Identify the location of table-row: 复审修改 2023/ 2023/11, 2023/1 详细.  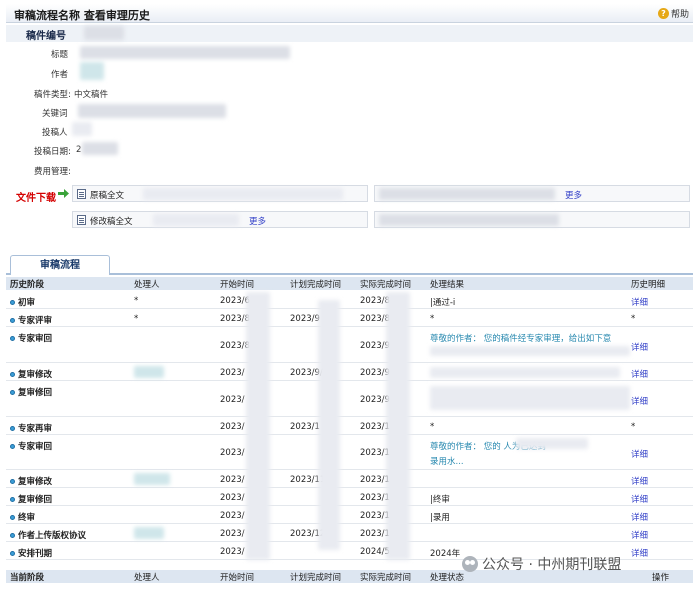
(349, 479).